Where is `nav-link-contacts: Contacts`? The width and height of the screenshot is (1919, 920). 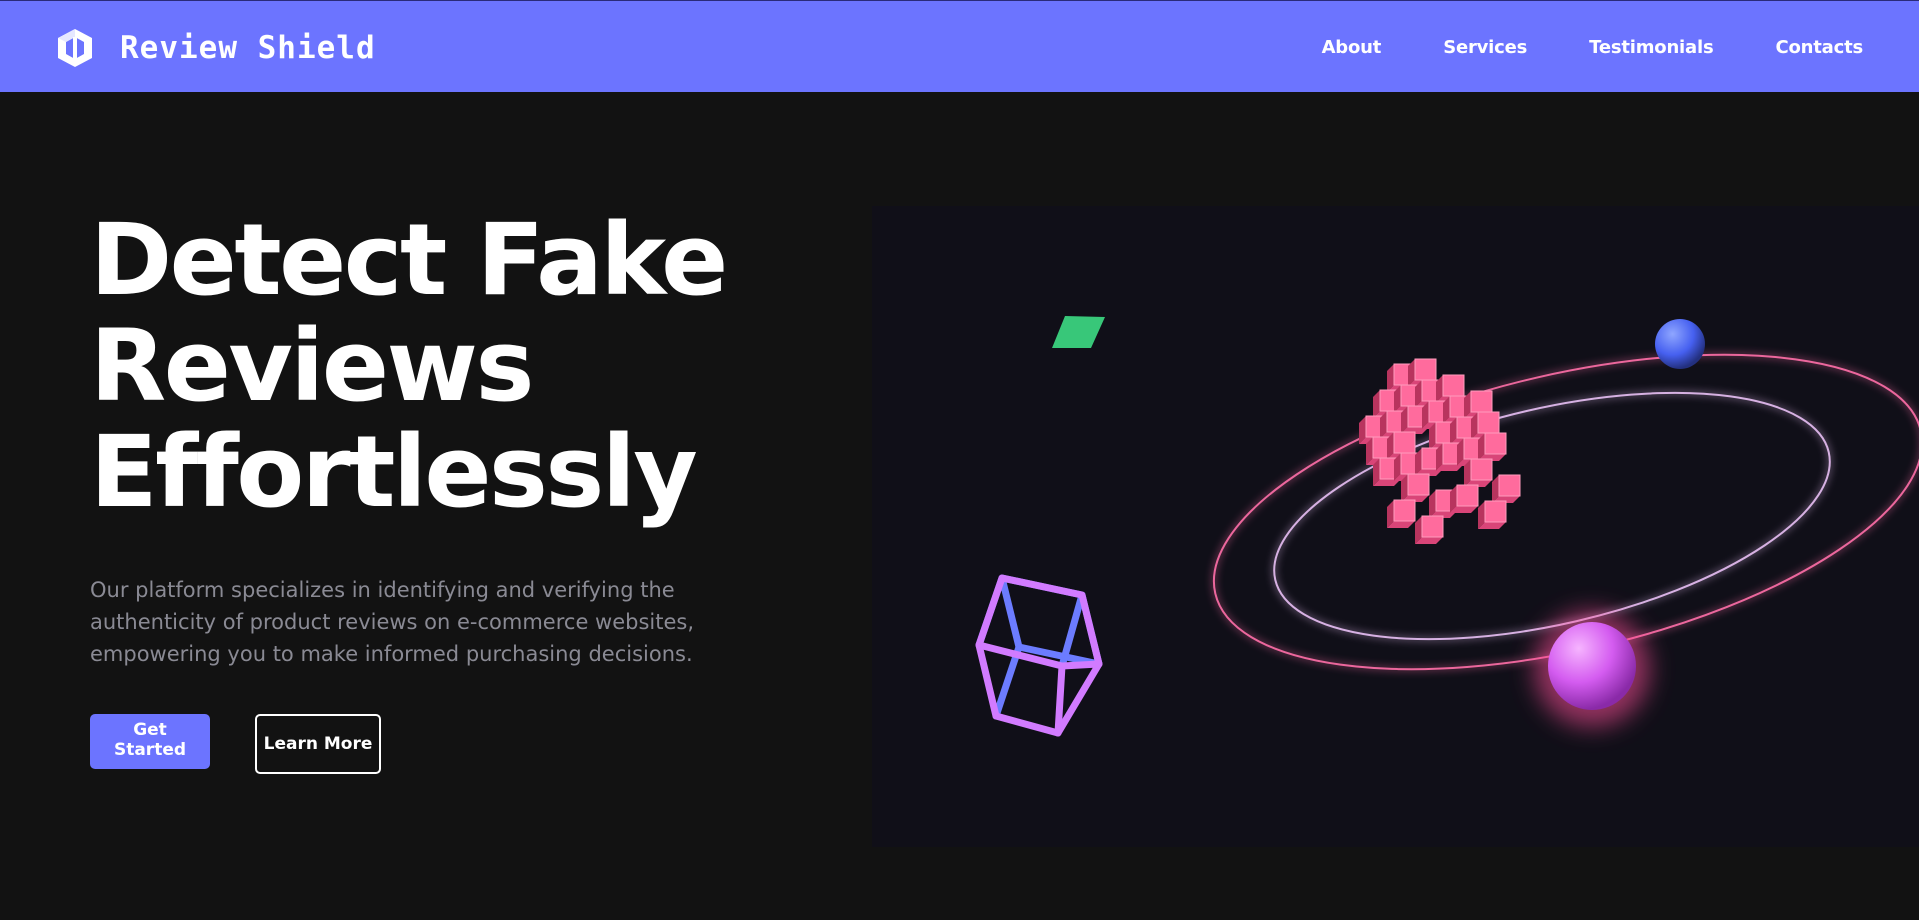 nav-link-contacts: Contacts is located at coordinates (1819, 47).